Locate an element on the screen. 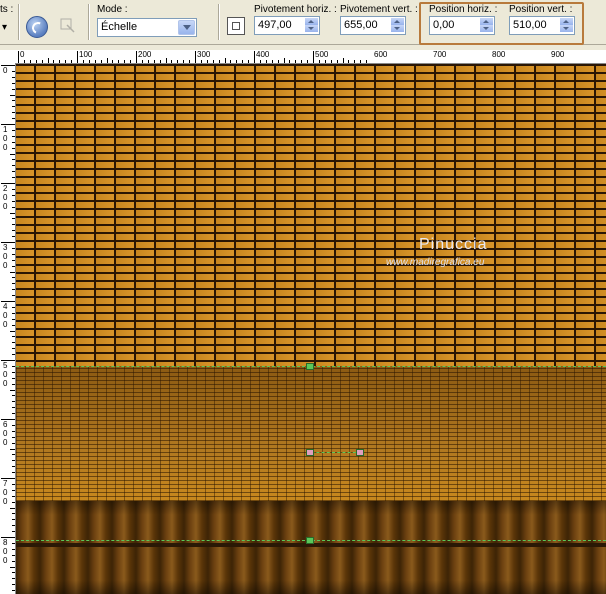 The width and height of the screenshot is (606, 594). ruler-label: 4 is located at coordinates (5, 306).